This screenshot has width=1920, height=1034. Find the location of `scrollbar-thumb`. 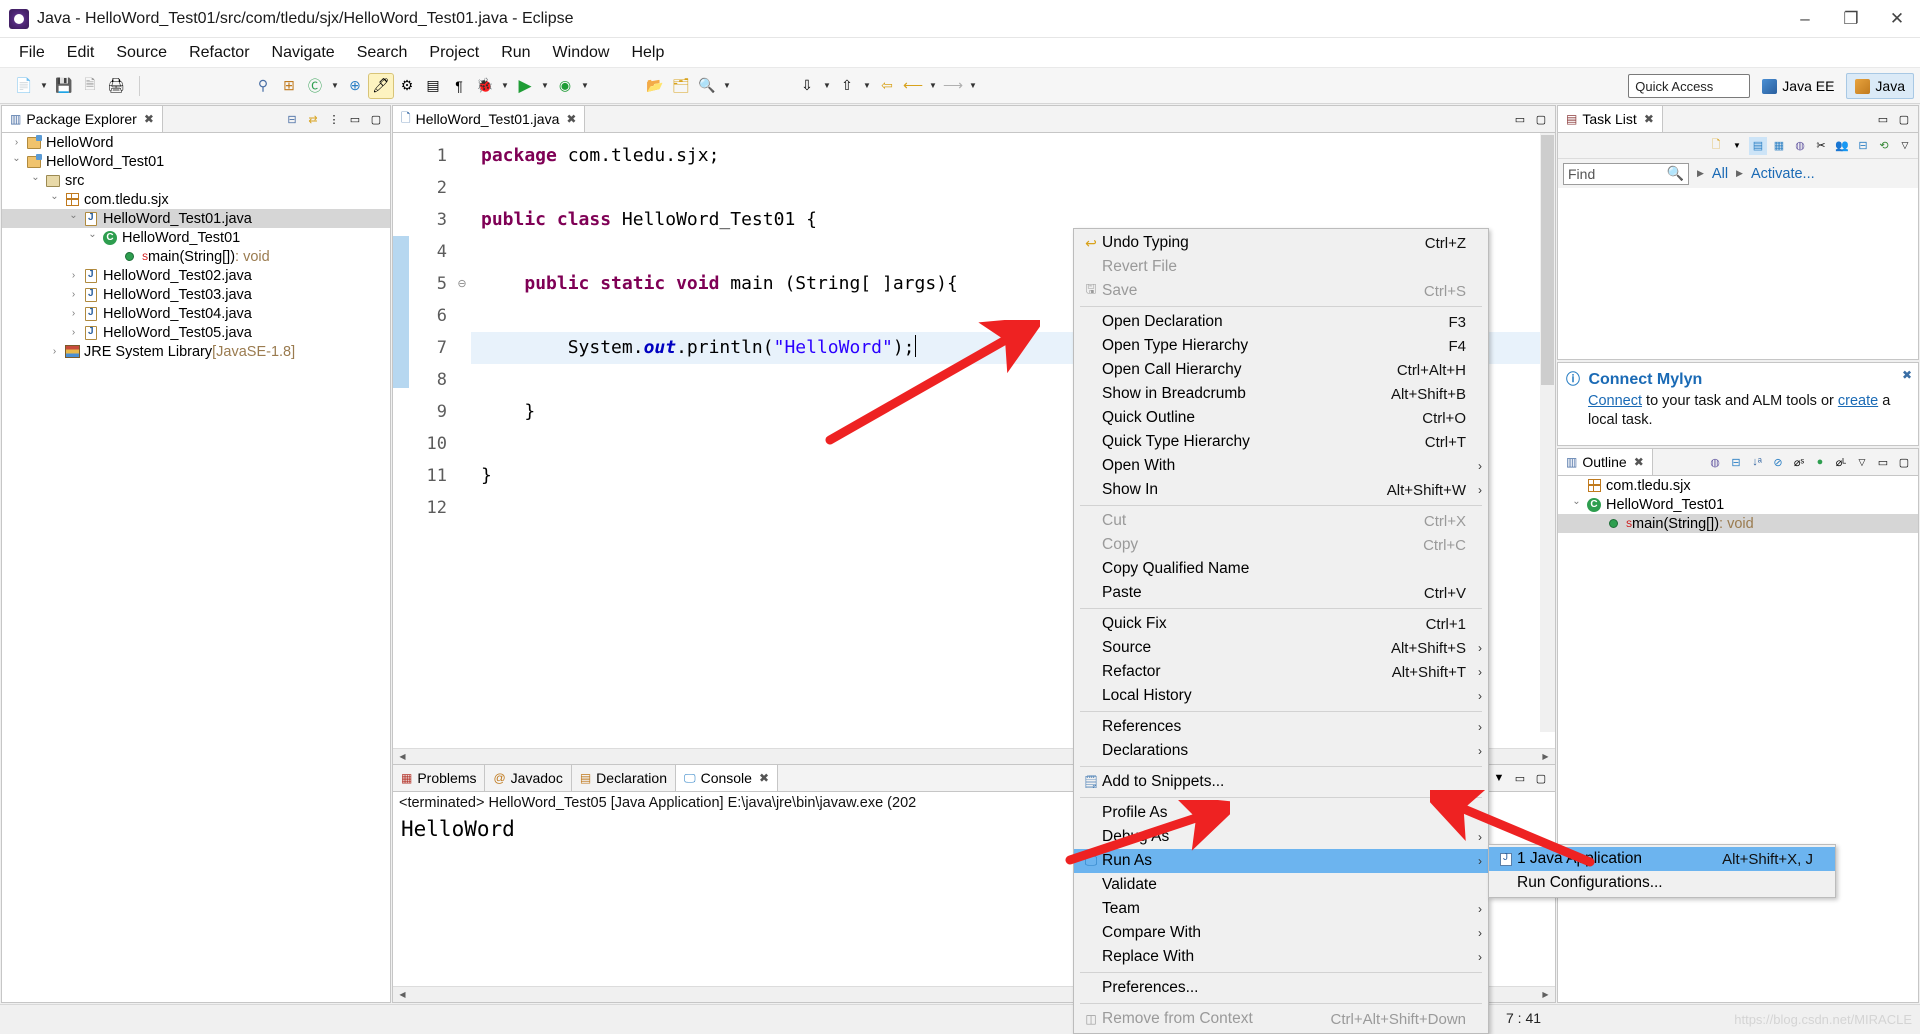

scrollbar-thumb is located at coordinates (1547, 260).